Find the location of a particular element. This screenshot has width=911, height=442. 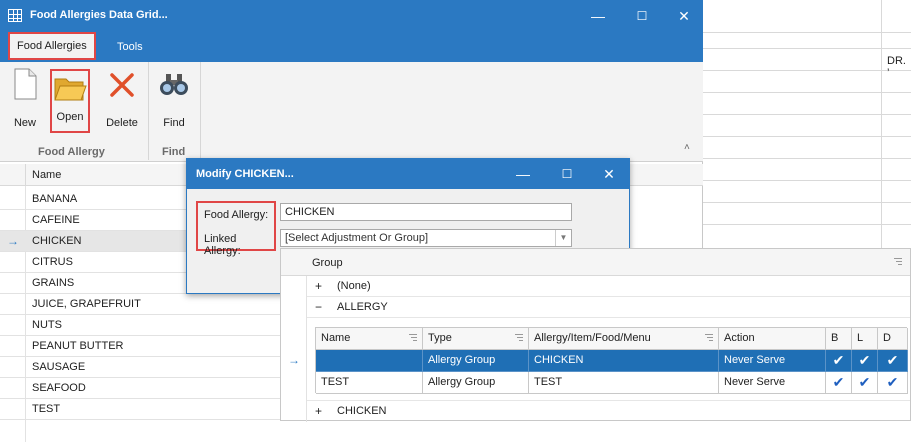

dialog-labels-highlight: Food Allergy: Linked Allergy: is located at coordinates (236, 229).